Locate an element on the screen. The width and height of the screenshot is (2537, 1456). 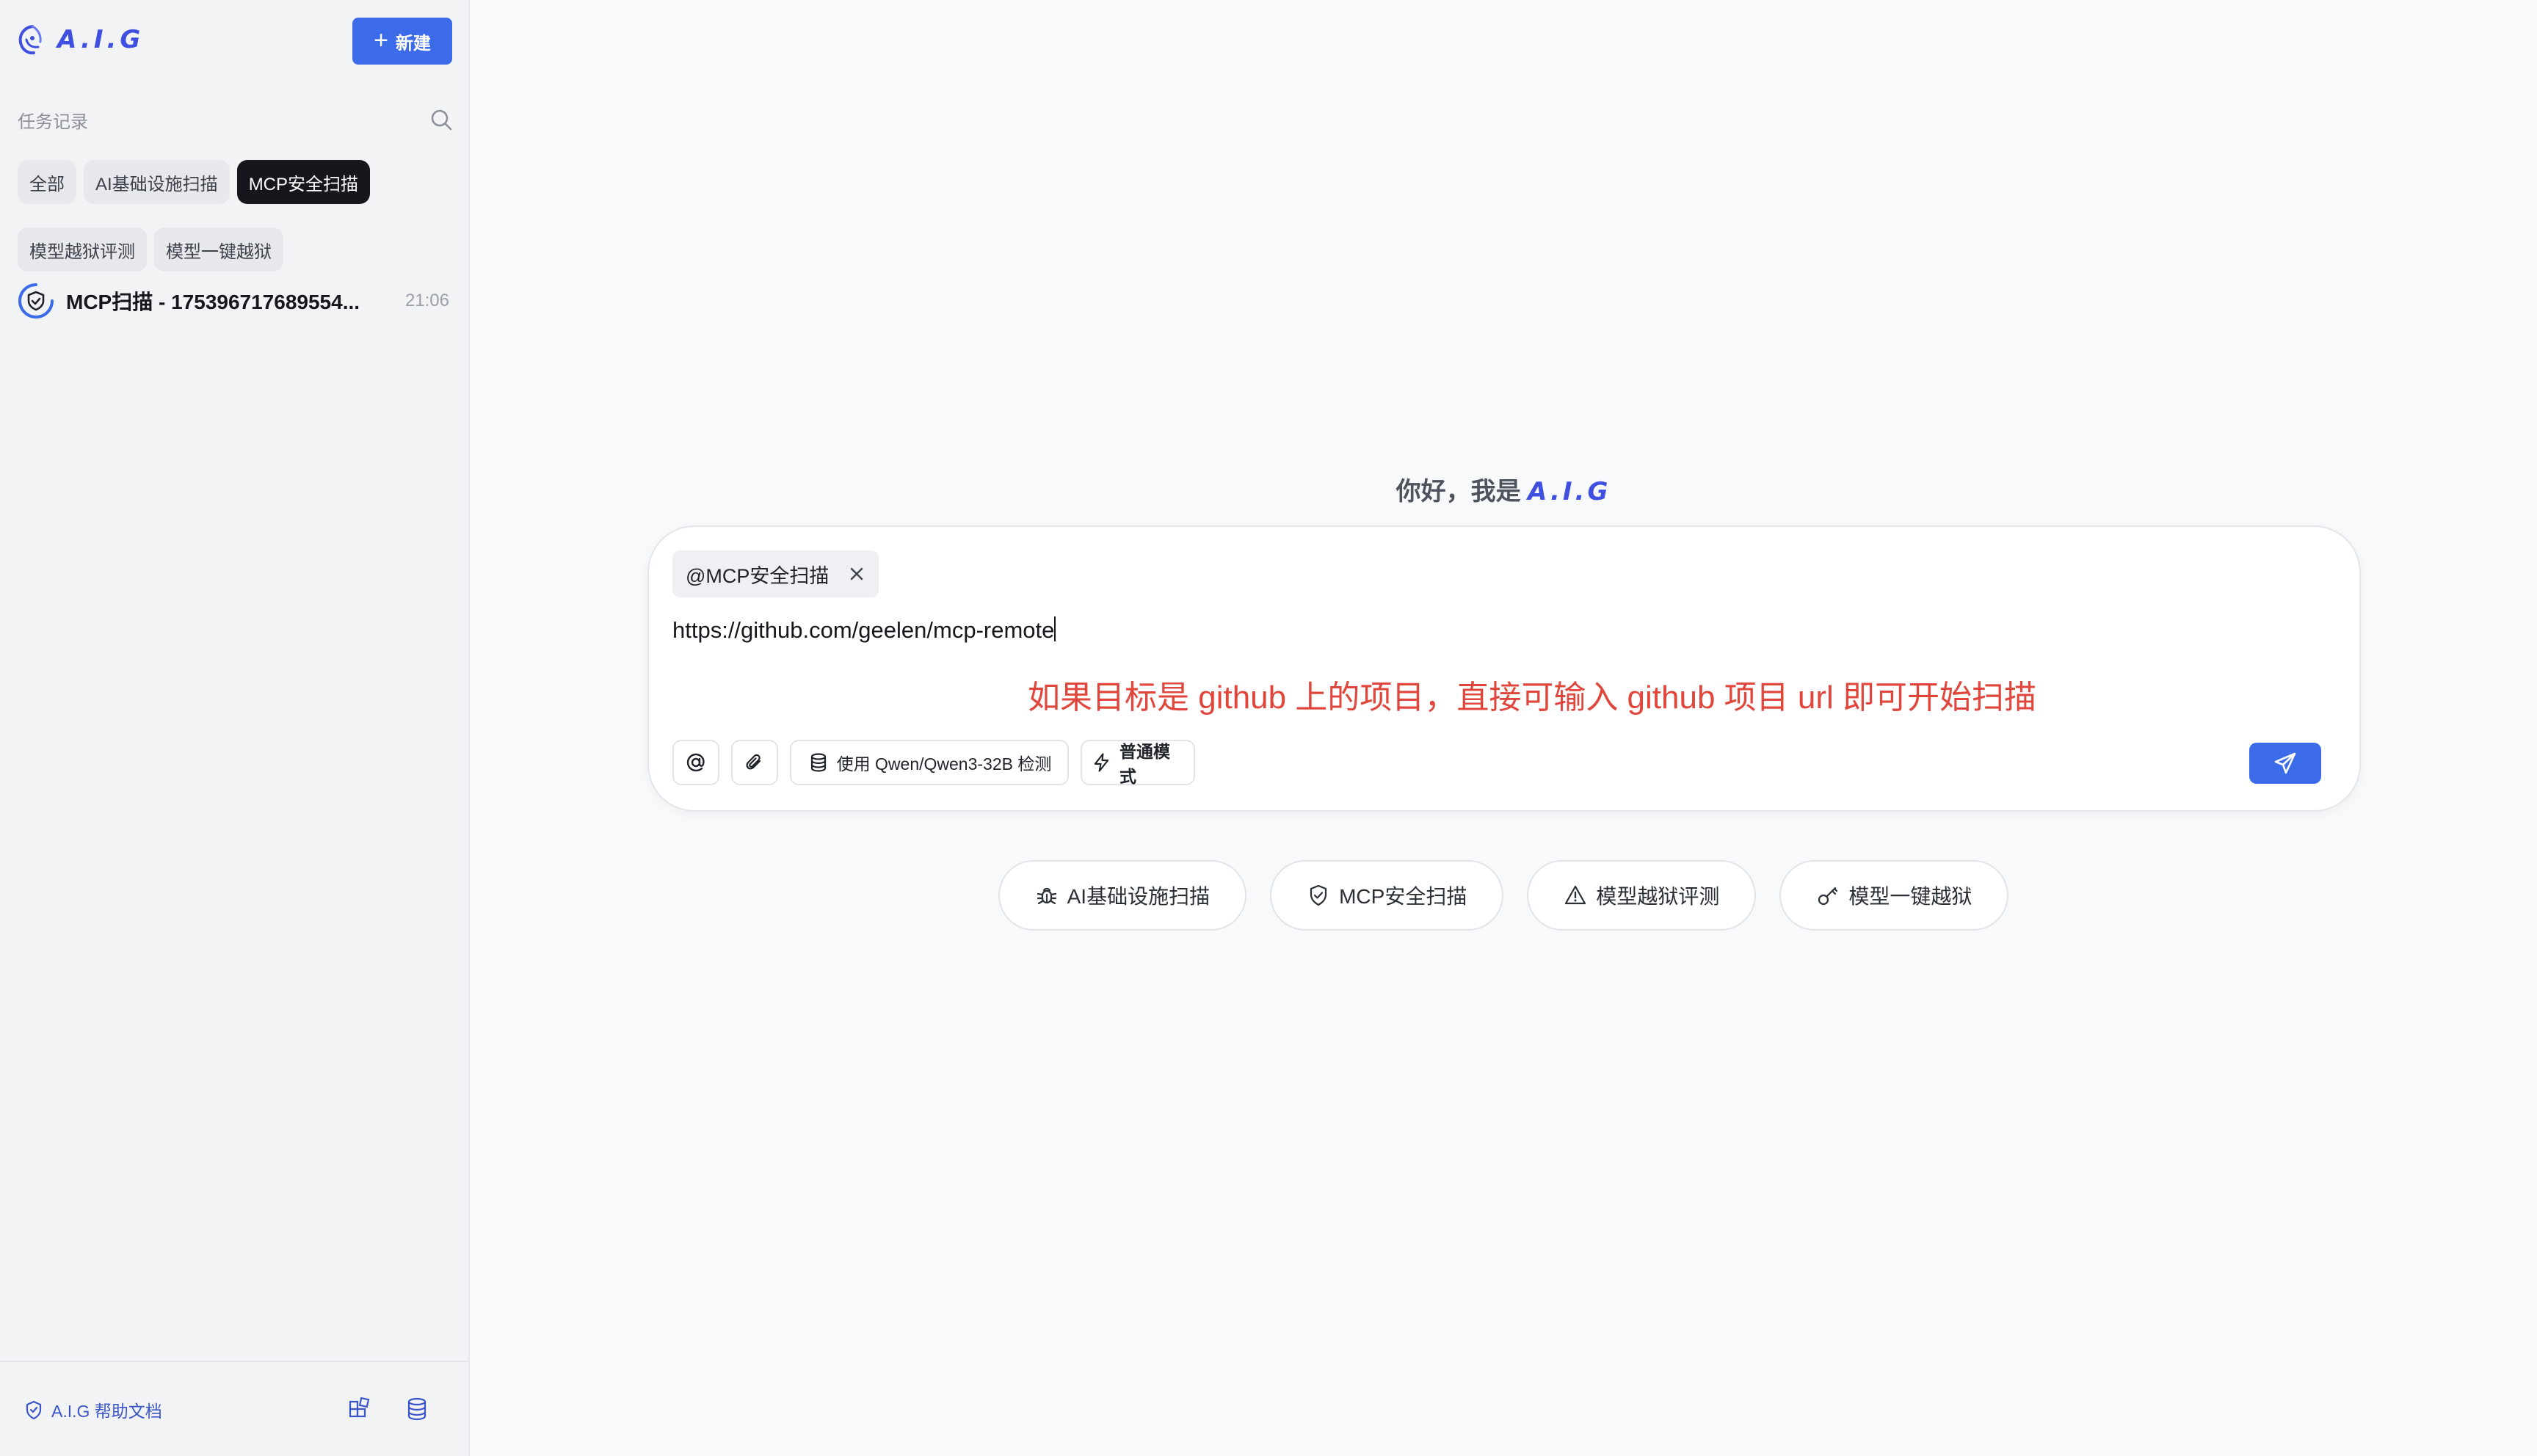
quick-action-ai-infra-scan: AI基础设施扫描 is located at coordinates (1122, 896).